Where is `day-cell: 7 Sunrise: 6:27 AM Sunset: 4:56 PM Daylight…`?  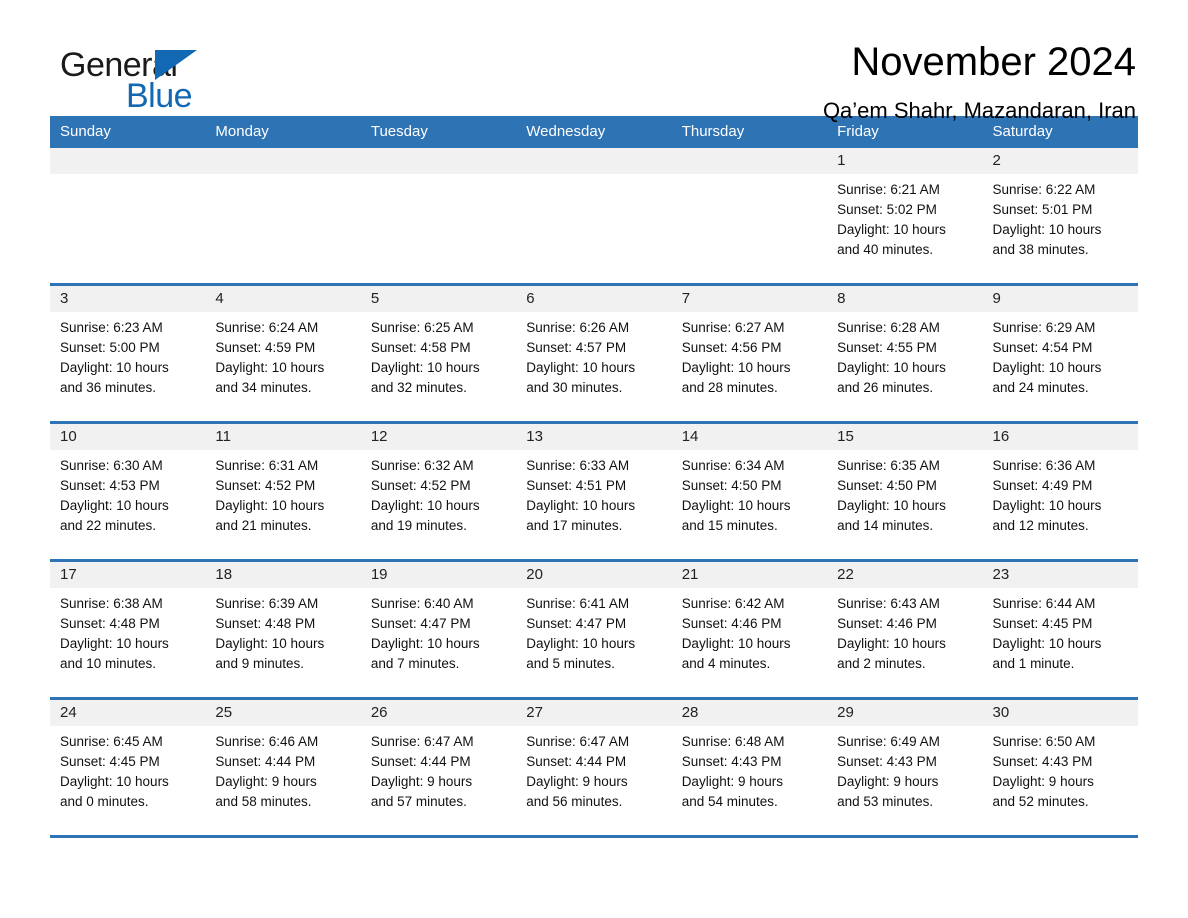 day-cell: 7 Sunrise: 6:27 AM Sunset: 4:56 PM Daylight… is located at coordinates (749, 353).